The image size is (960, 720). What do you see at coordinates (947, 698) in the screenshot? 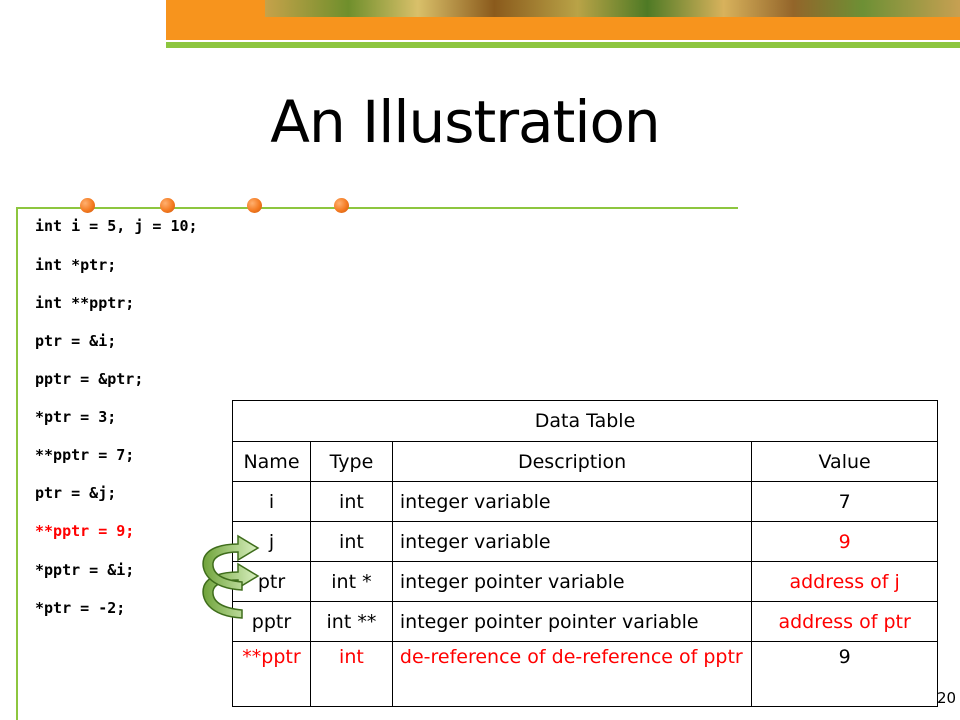
I see `page-number: 20` at bounding box center [947, 698].